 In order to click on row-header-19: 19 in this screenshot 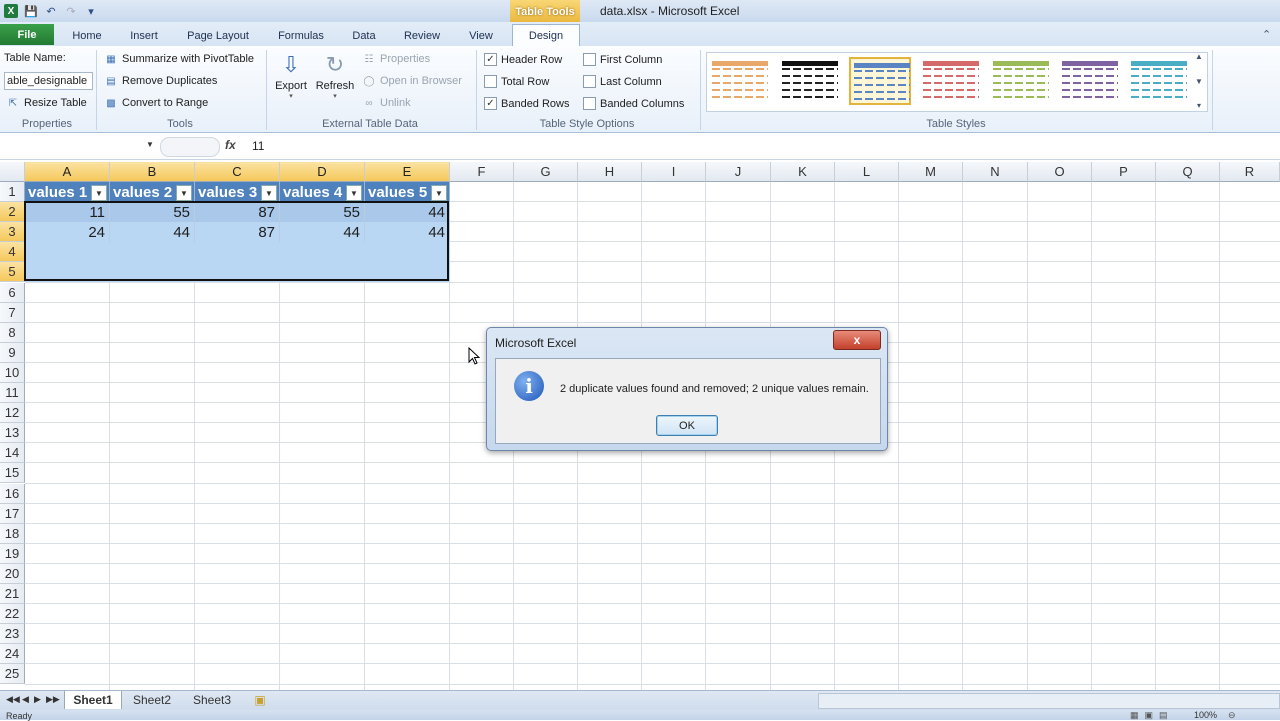, I will do `click(12, 553)`.